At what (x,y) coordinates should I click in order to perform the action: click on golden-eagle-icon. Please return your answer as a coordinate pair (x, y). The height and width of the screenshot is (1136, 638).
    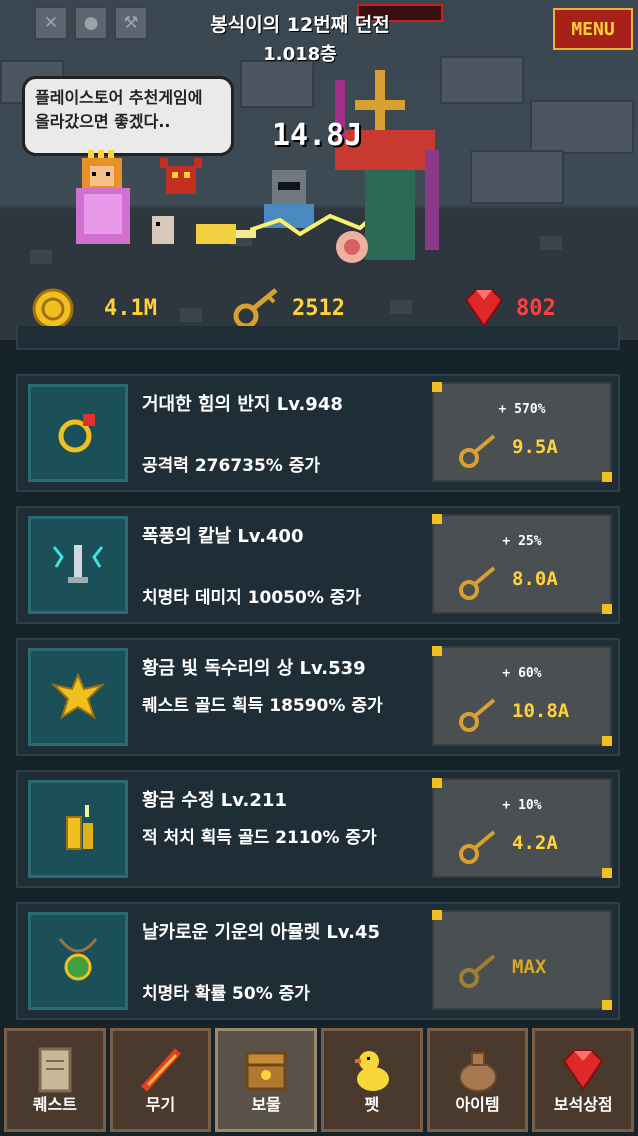
    Looking at the image, I should click on (78, 697).